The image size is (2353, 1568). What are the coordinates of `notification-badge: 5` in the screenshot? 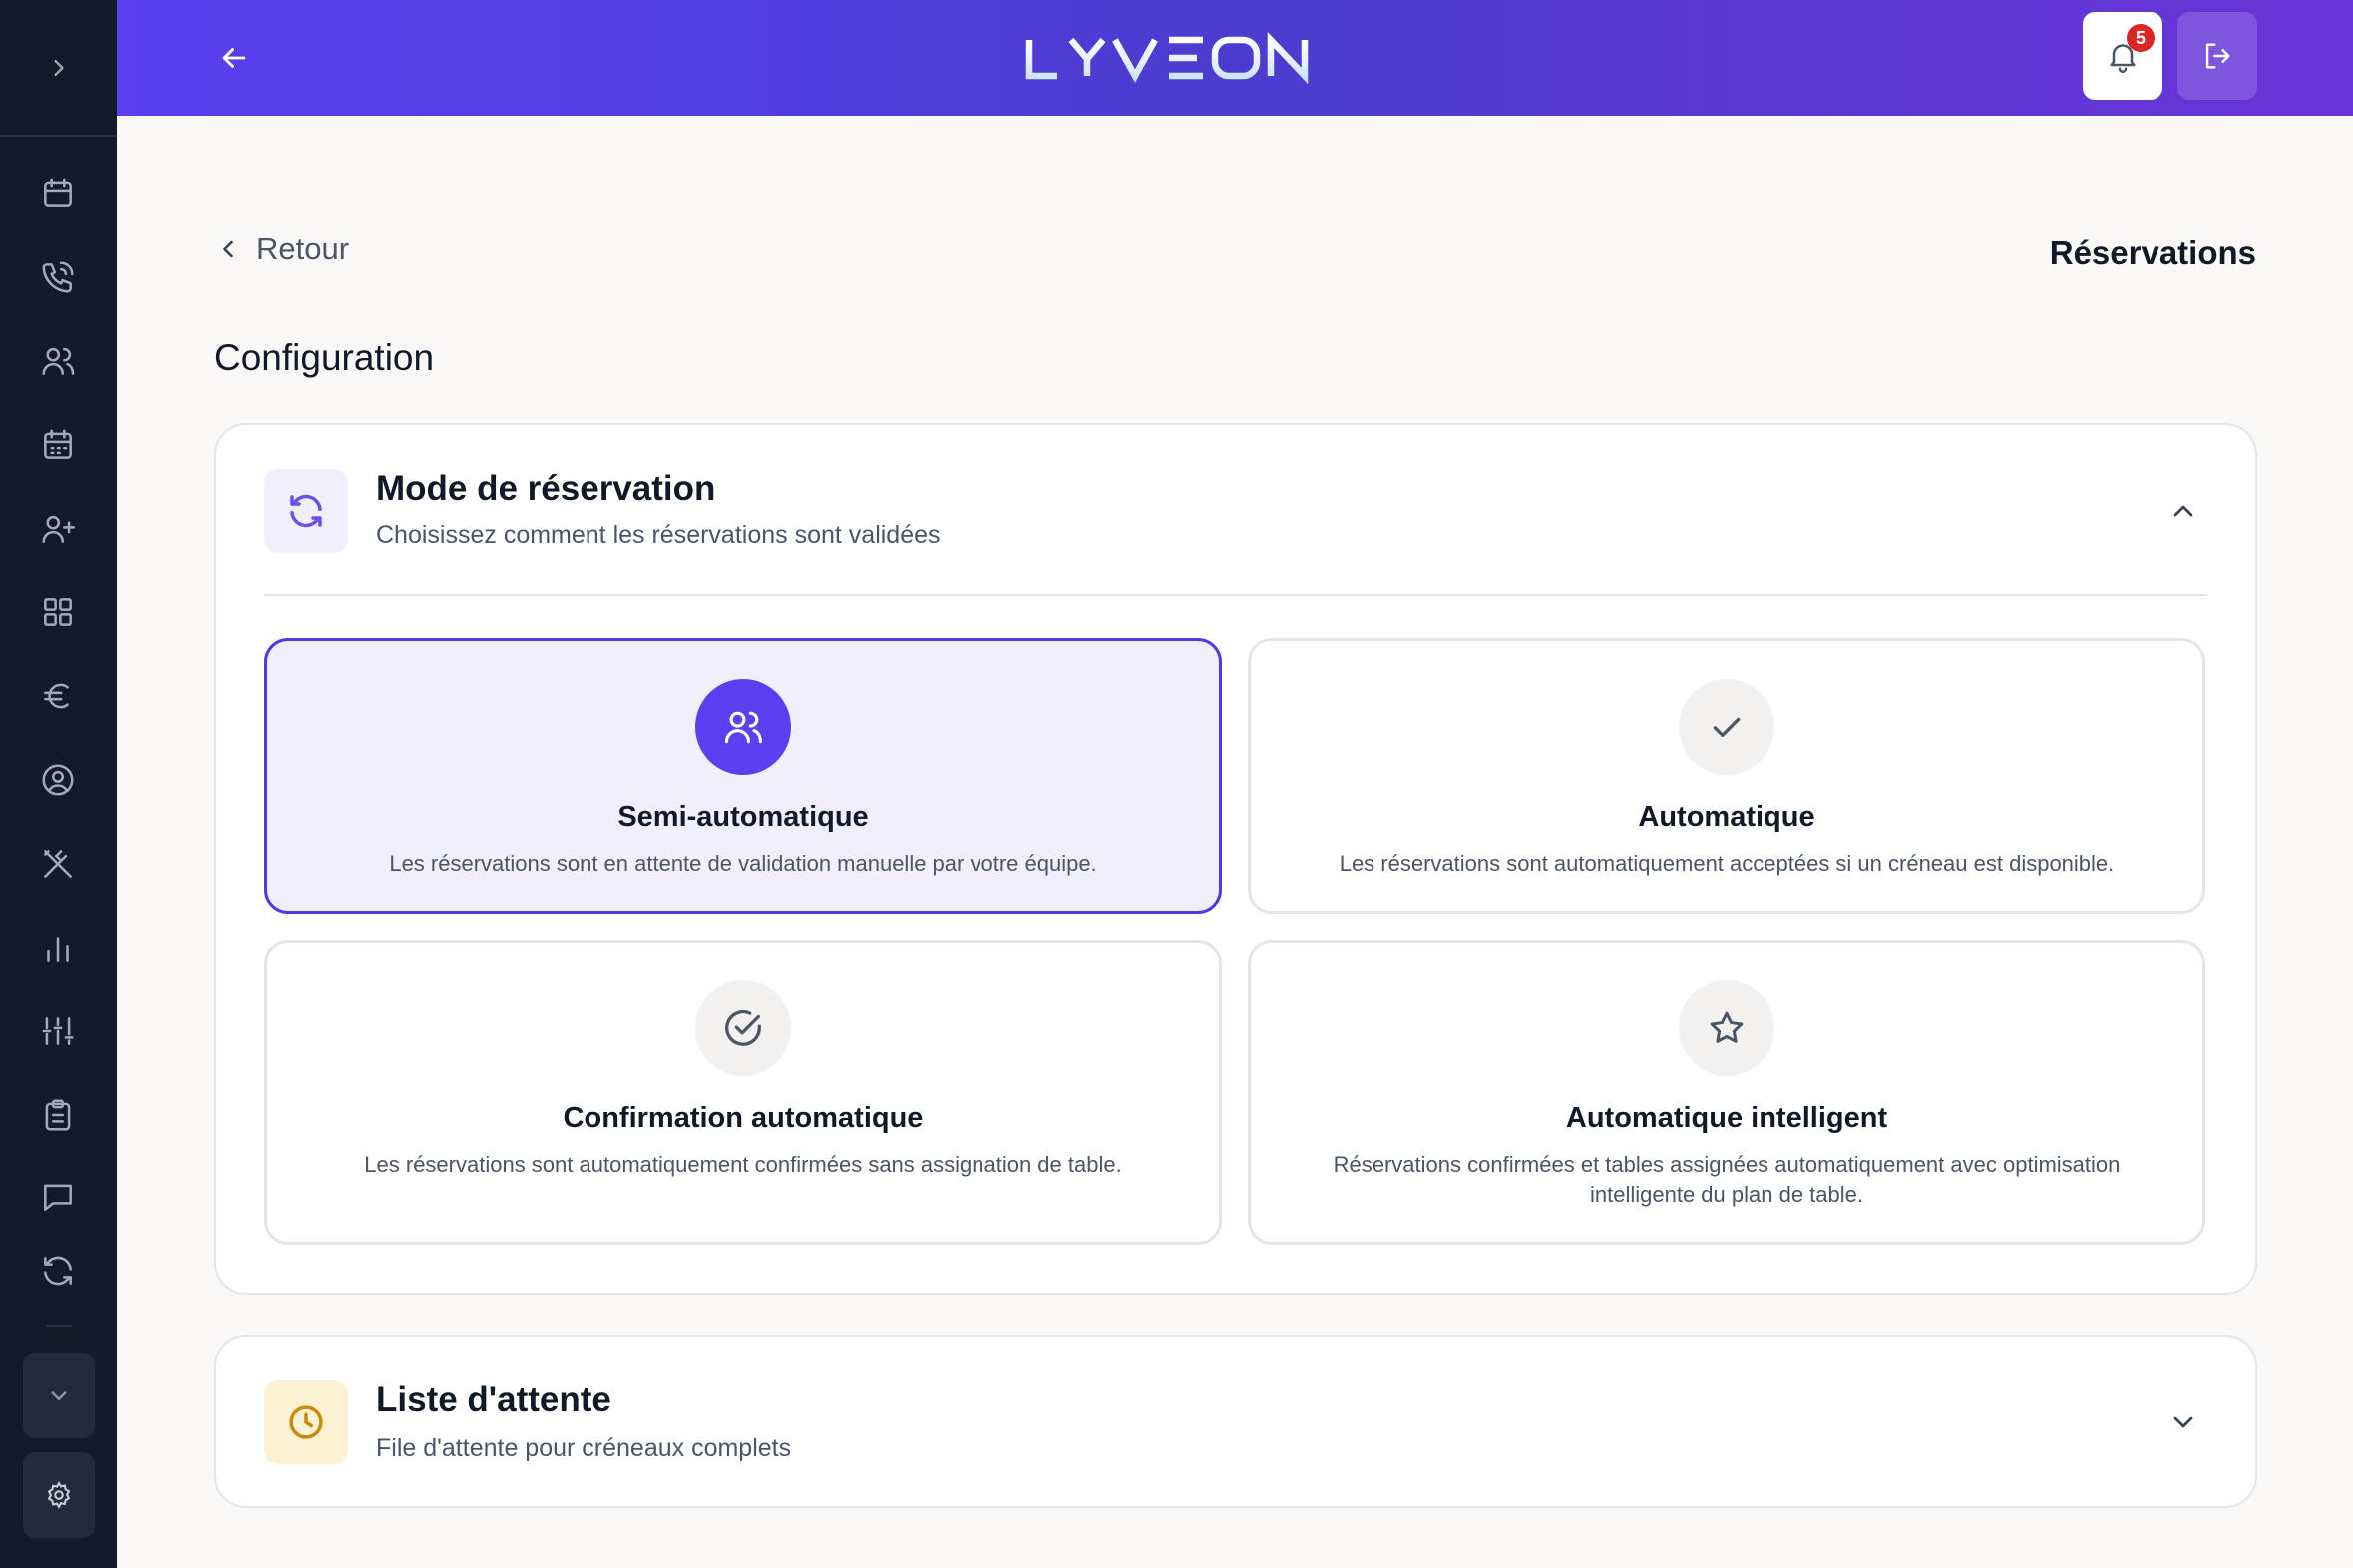 It's located at (2141, 38).